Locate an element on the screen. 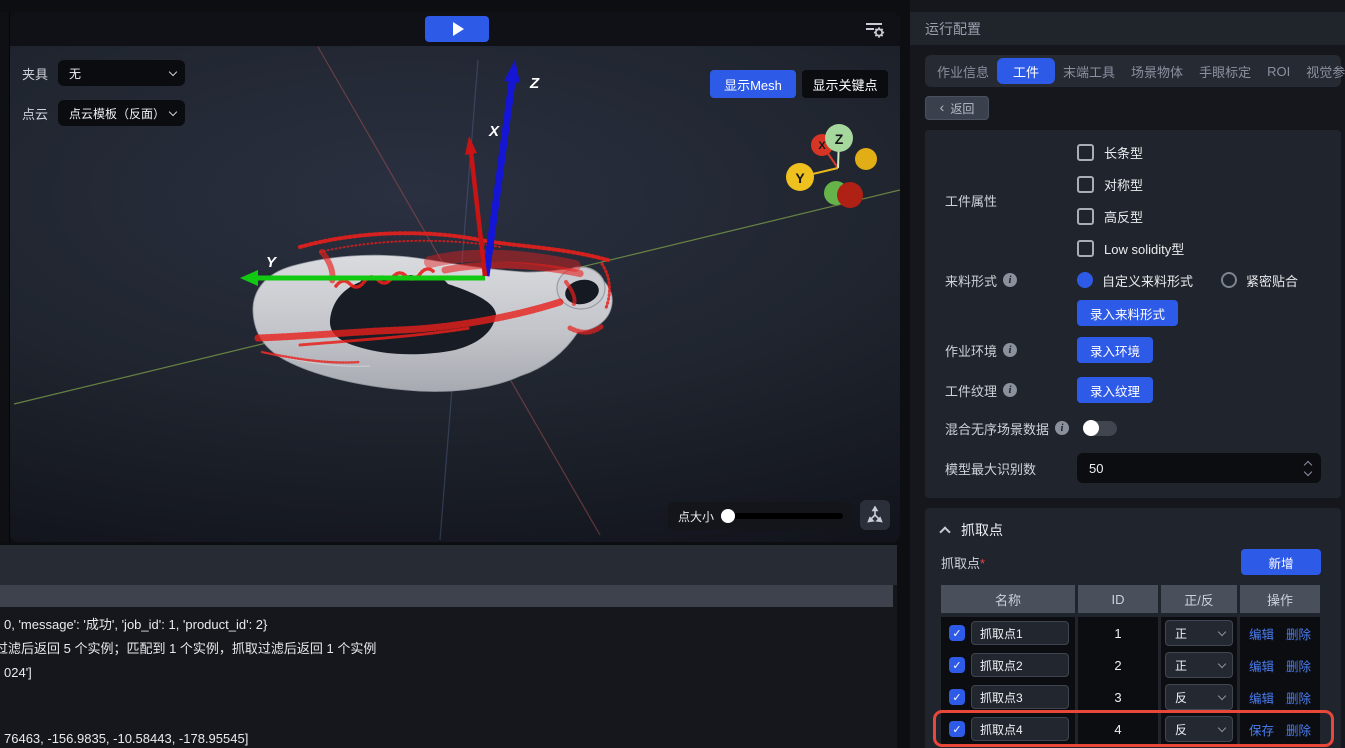 The width and height of the screenshot is (1345, 748). fixture-label: 夹具 is located at coordinates (35, 74).